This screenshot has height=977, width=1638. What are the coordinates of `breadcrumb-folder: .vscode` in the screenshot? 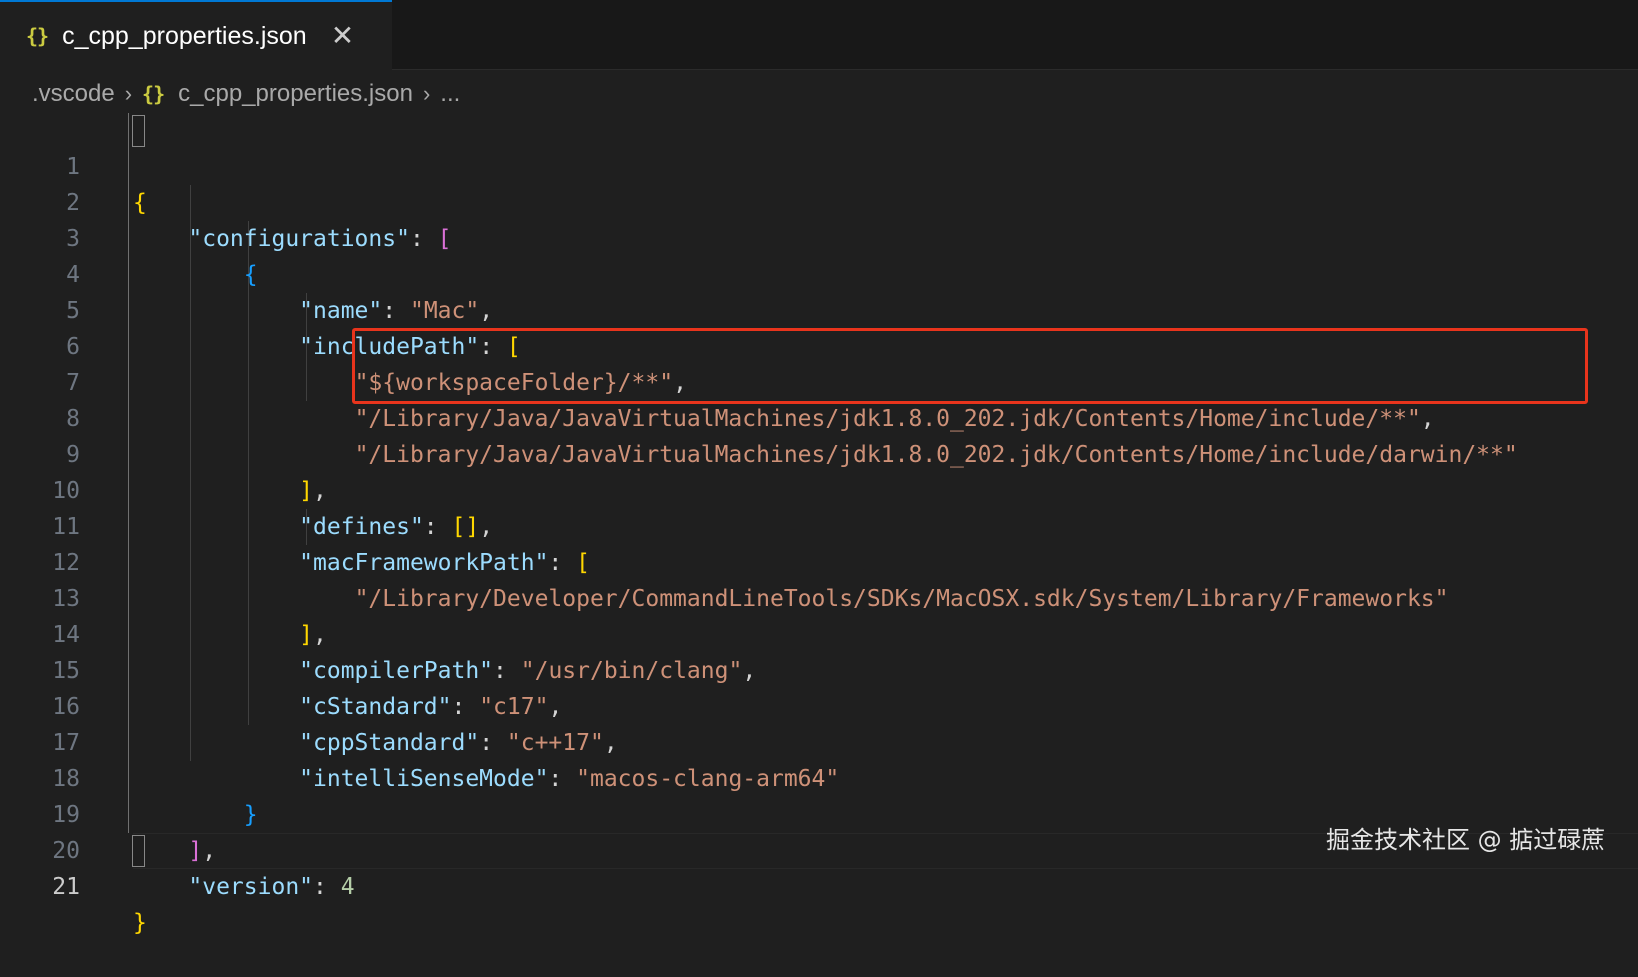 It's located at (73, 94).